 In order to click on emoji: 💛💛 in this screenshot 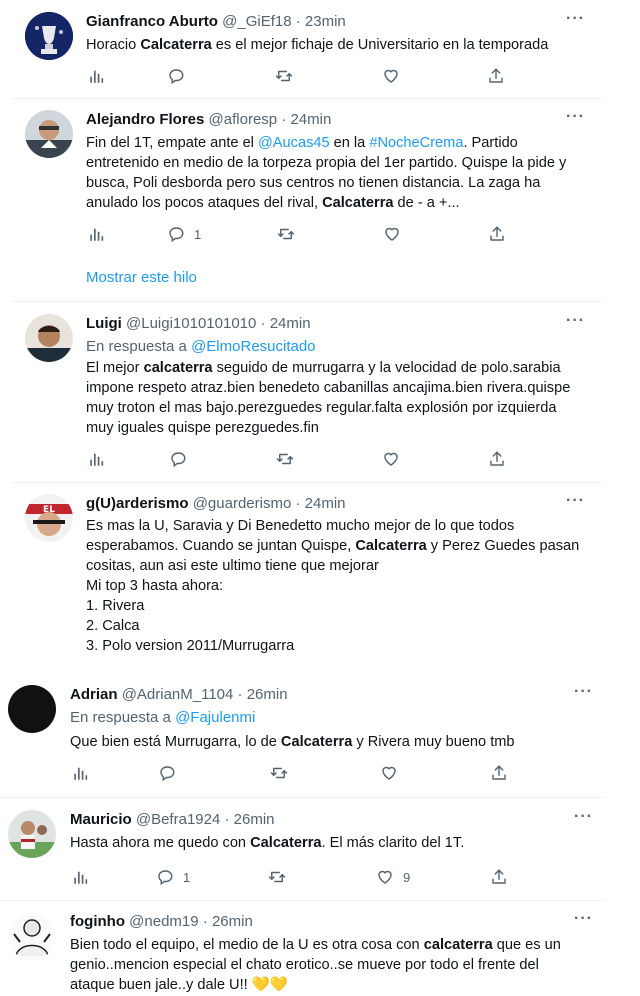, I will do `click(270, 985)`.